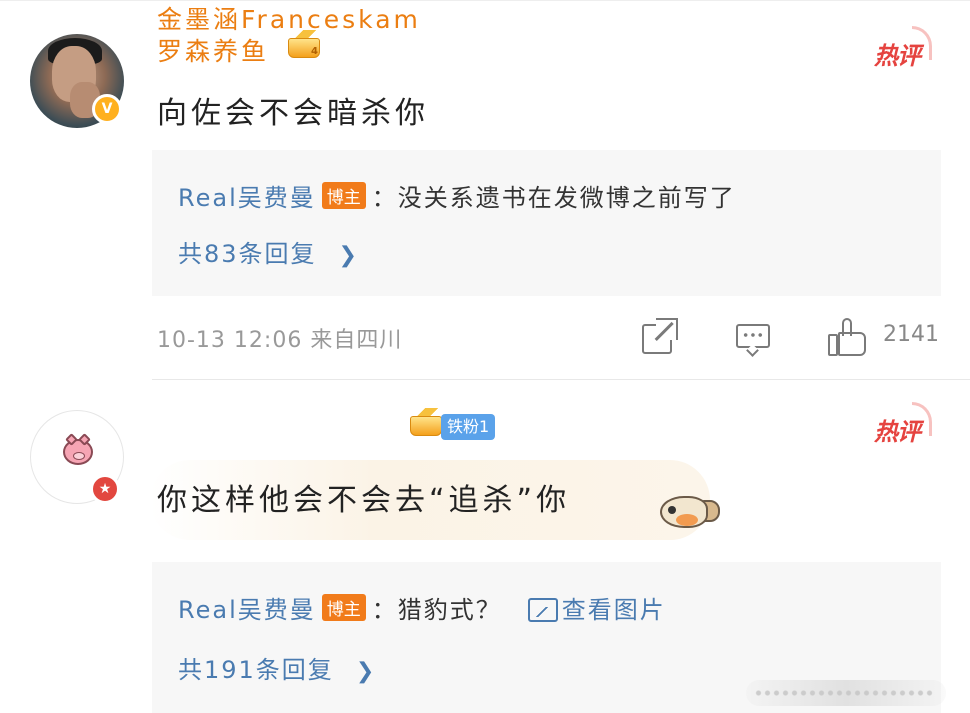  I want to click on star-badge-icon: ★, so click(105, 489).